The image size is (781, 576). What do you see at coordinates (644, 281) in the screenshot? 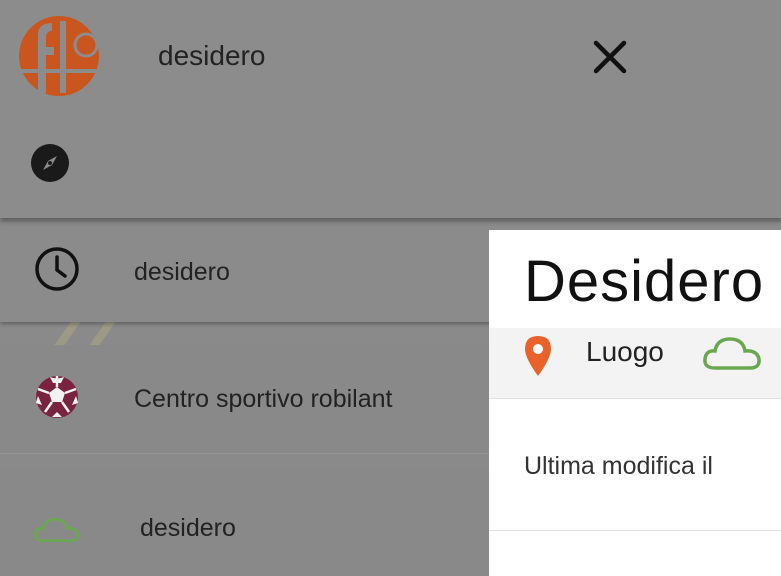
I see `detail-title: Desidero` at bounding box center [644, 281].